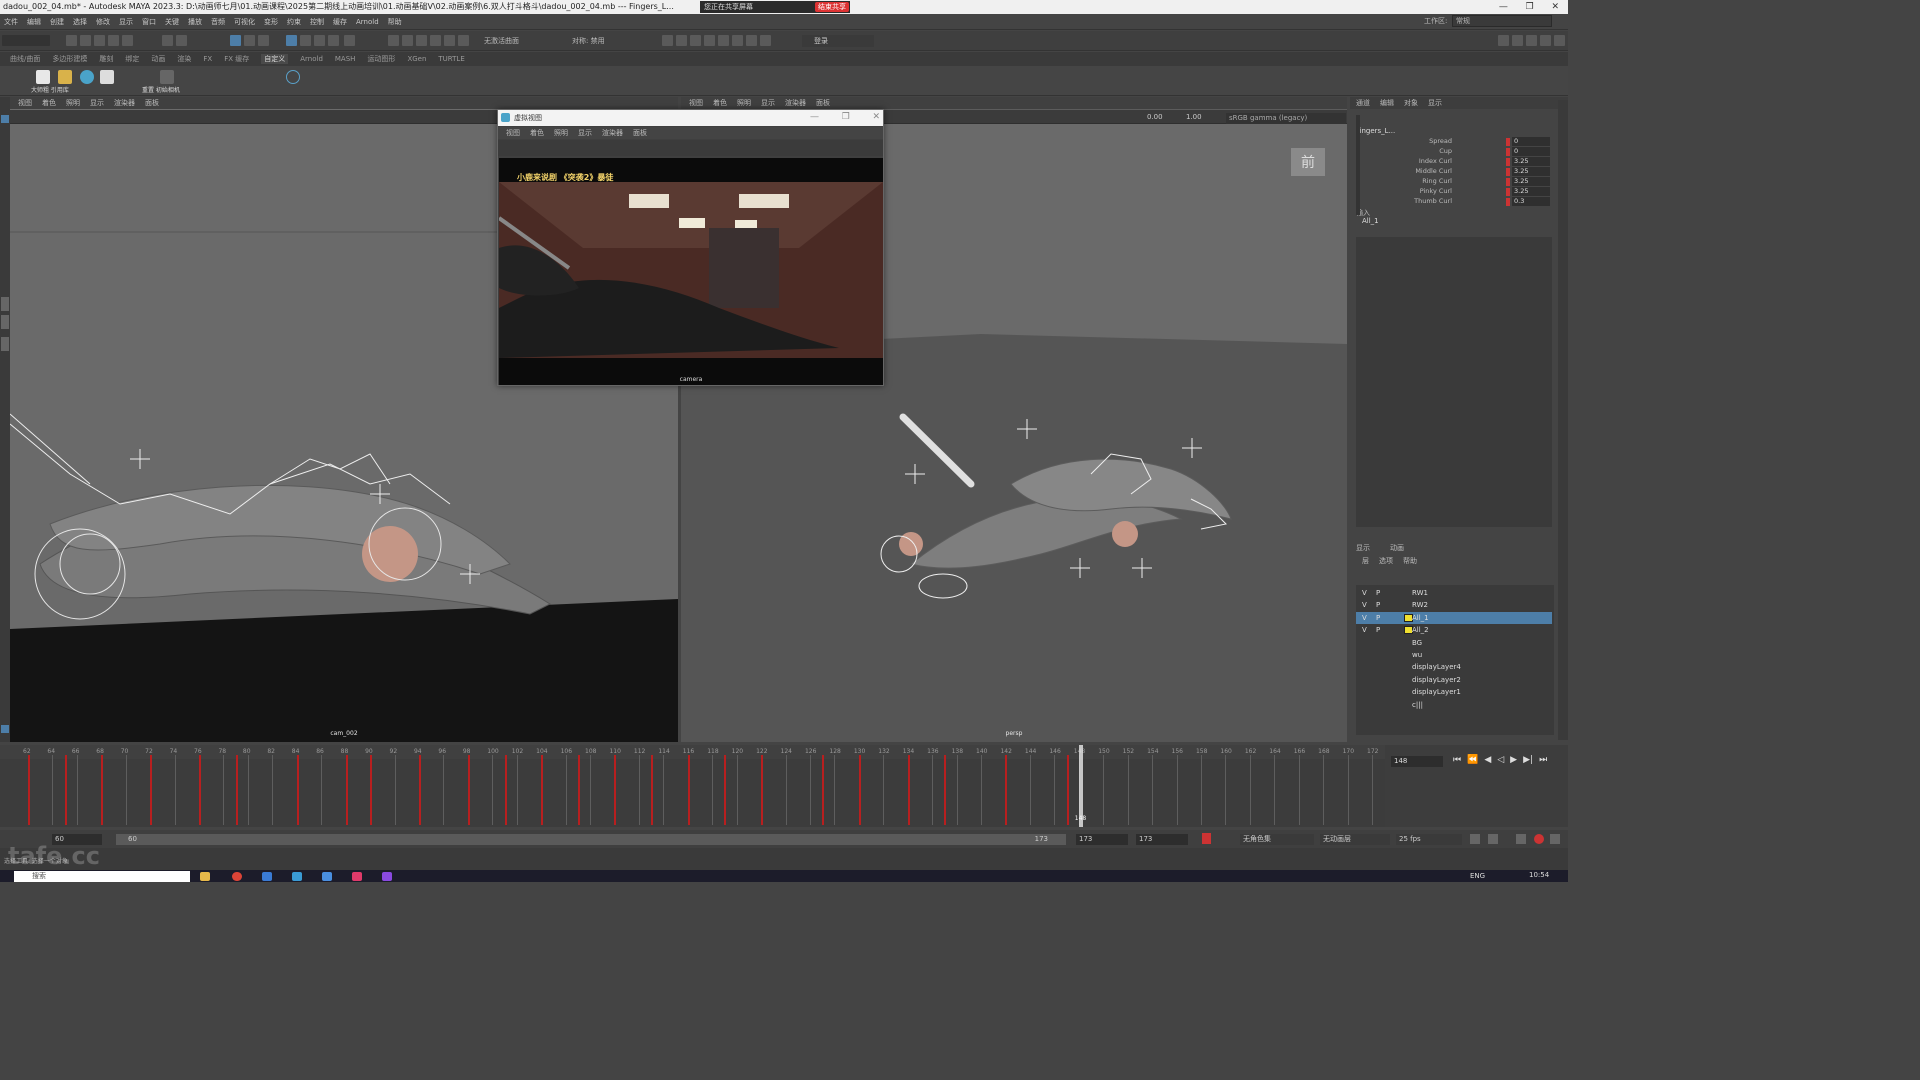 The width and height of the screenshot is (1920, 1080). Describe the element at coordinates (1417, 761) in the screenshot. I see `current-frame-field: 148` at that location.